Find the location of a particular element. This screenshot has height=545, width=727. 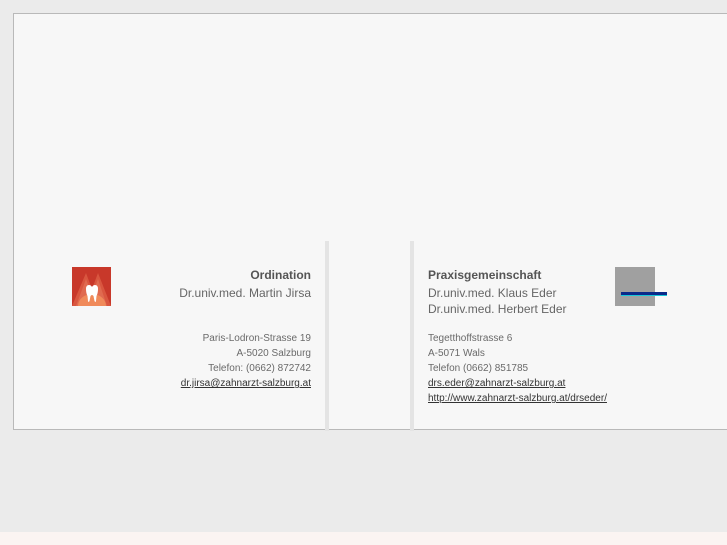

right-email-link: drs.eder@zahnarzt-salzburg.at is located at coordinates (496, 383).